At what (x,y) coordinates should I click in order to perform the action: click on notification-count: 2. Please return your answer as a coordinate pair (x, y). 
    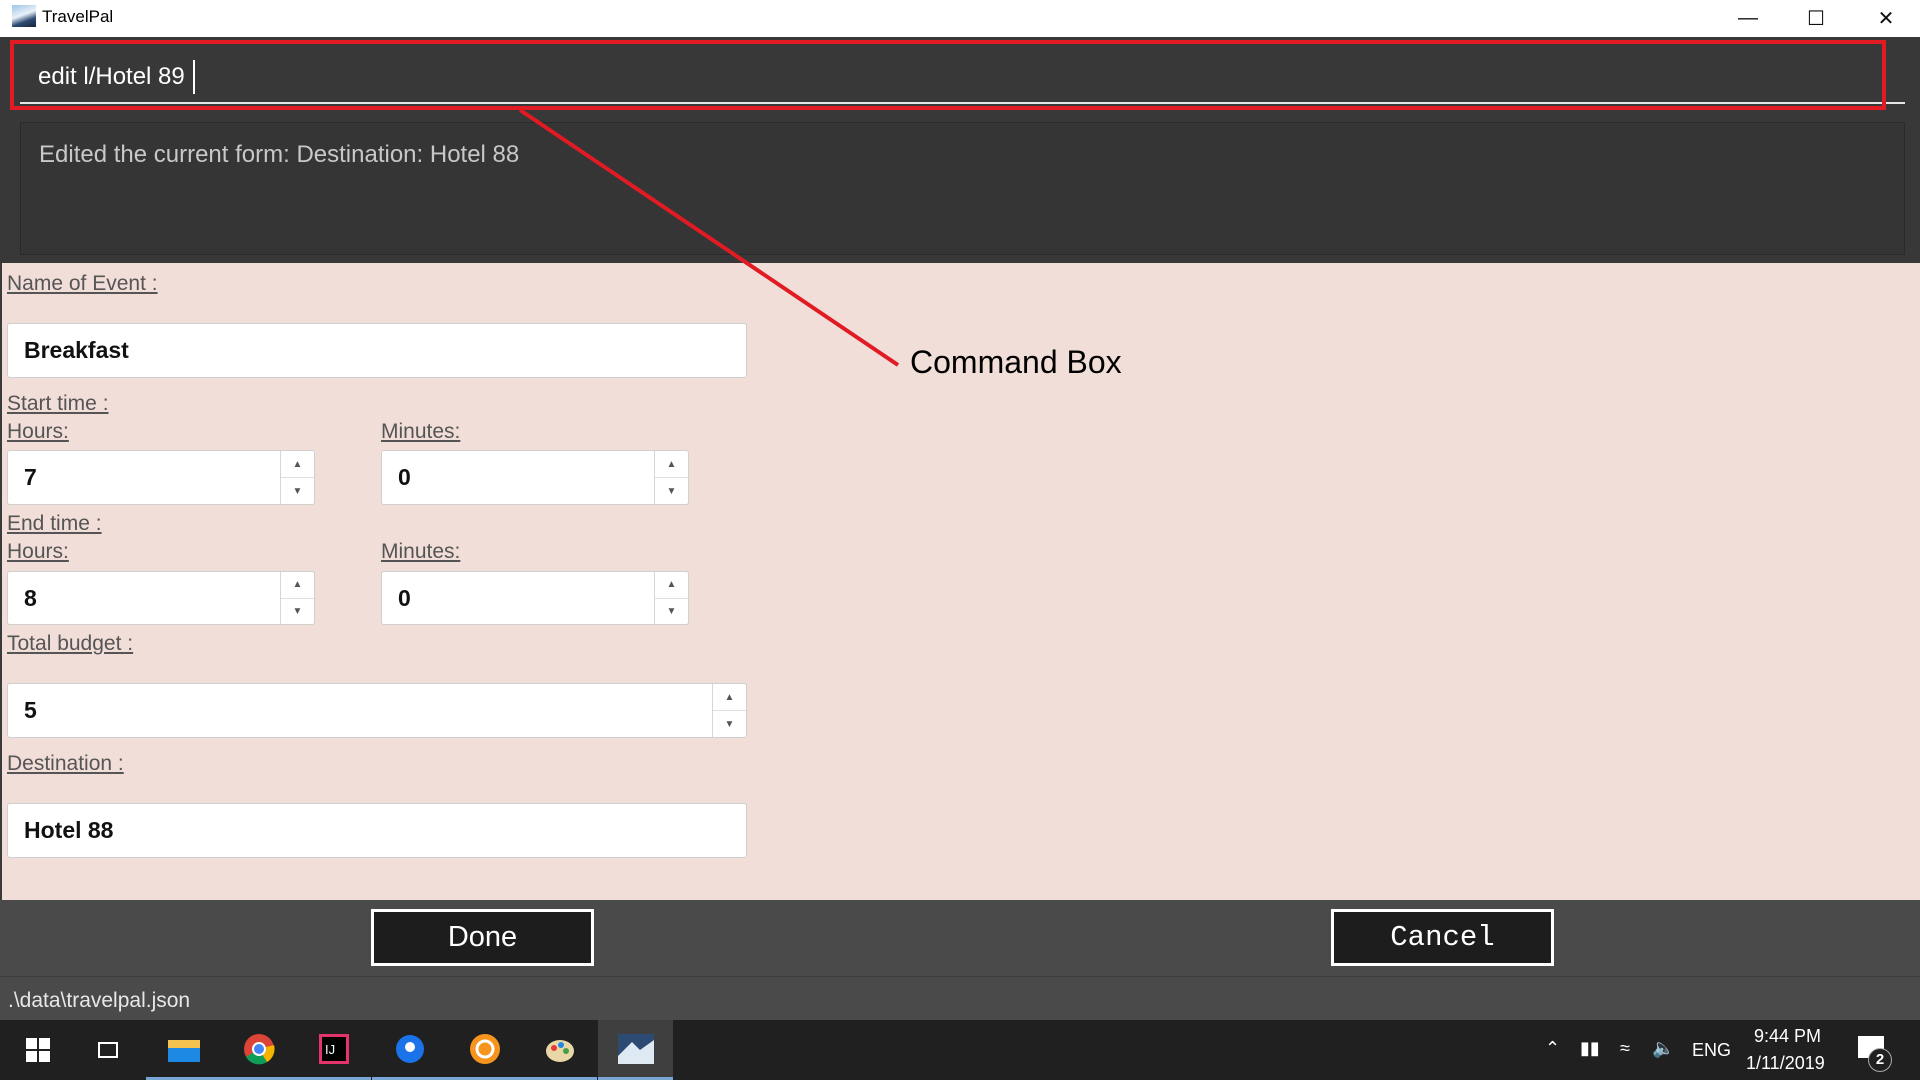
    Looking at the image, I should click on (1880, 1060).